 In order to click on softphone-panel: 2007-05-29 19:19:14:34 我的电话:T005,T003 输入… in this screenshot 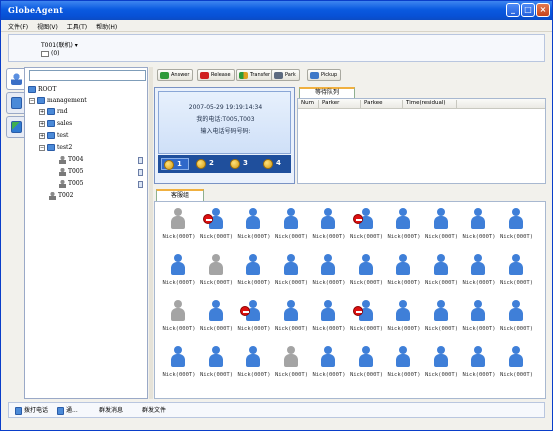, I will do `click(224, 135)`.